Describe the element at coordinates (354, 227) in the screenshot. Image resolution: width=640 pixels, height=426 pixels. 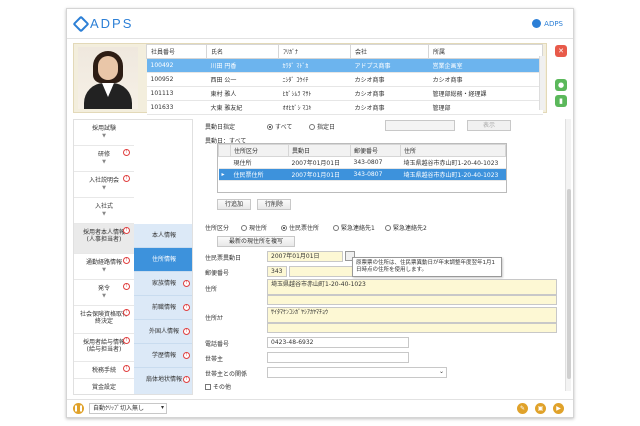
I see `radio-emergency-1: 緊急連絡先1` at that location.